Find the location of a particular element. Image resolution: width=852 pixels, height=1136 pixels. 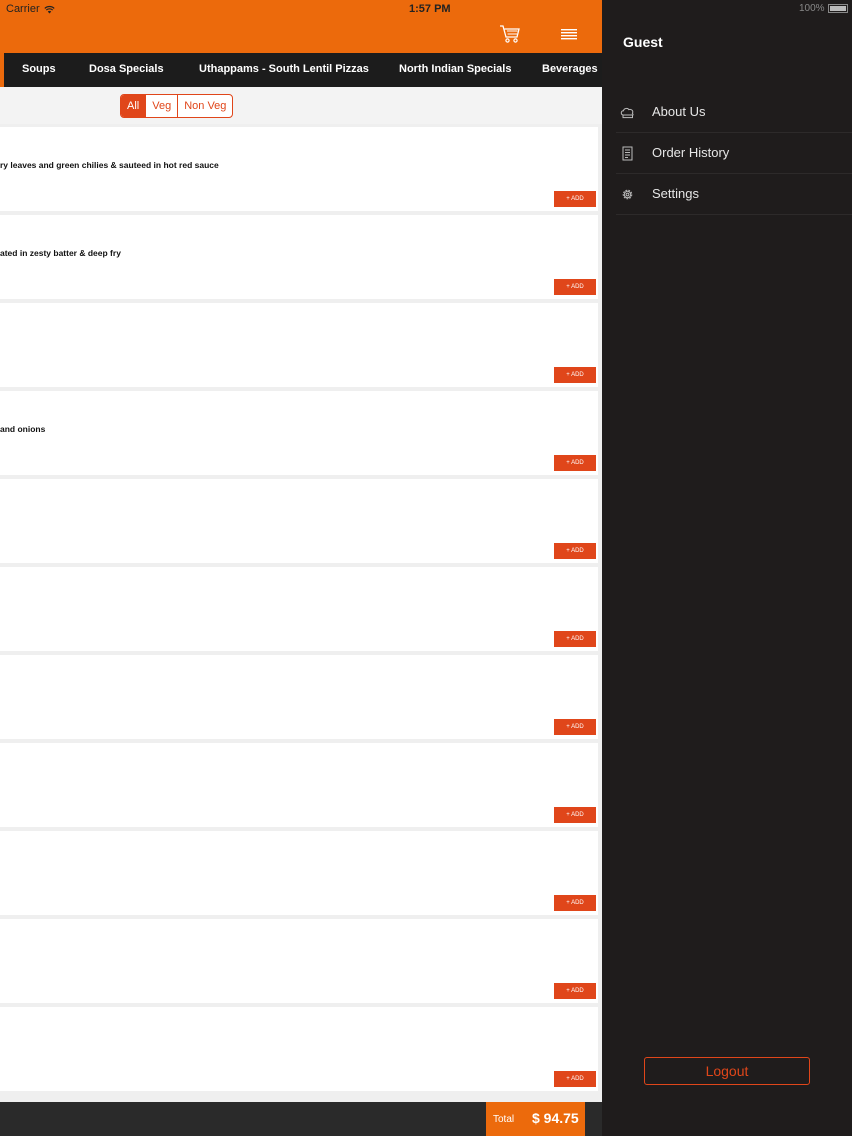

nav-item-label: Order History is located at coordinates (691, 152).